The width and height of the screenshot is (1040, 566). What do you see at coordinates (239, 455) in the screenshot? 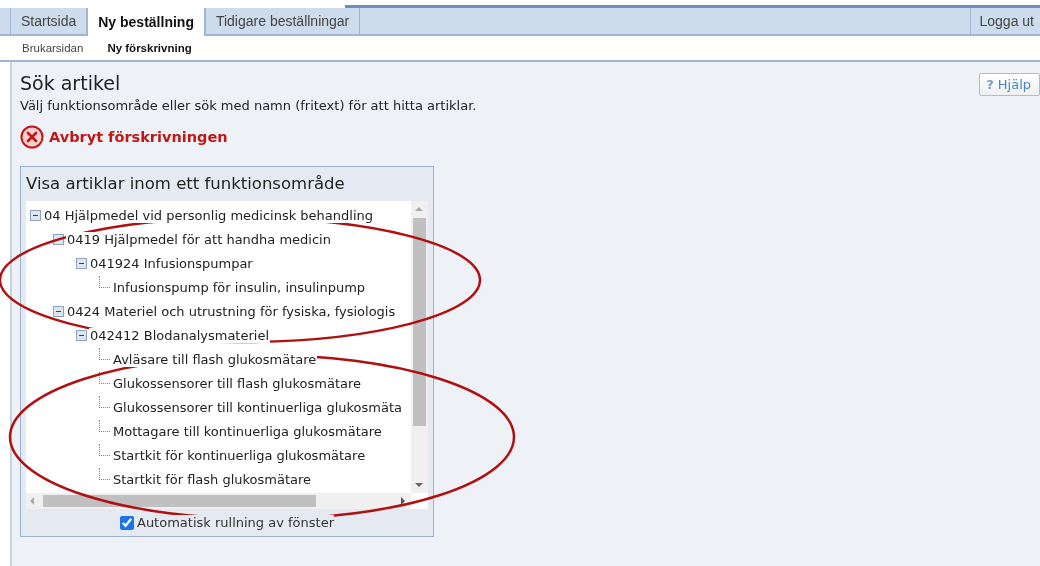
I see `tree-item: Startkit för kontinuerliga glukosmätare` at bounding box center [239, 455].